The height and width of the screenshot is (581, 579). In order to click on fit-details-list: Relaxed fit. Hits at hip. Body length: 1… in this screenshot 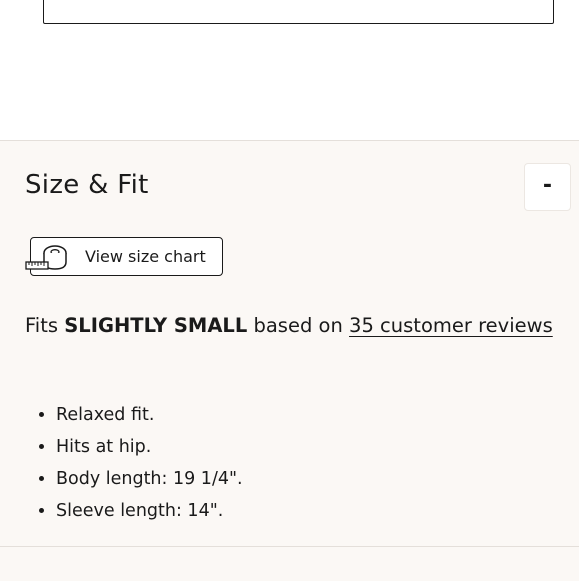, I will do `click(130, 463)`.